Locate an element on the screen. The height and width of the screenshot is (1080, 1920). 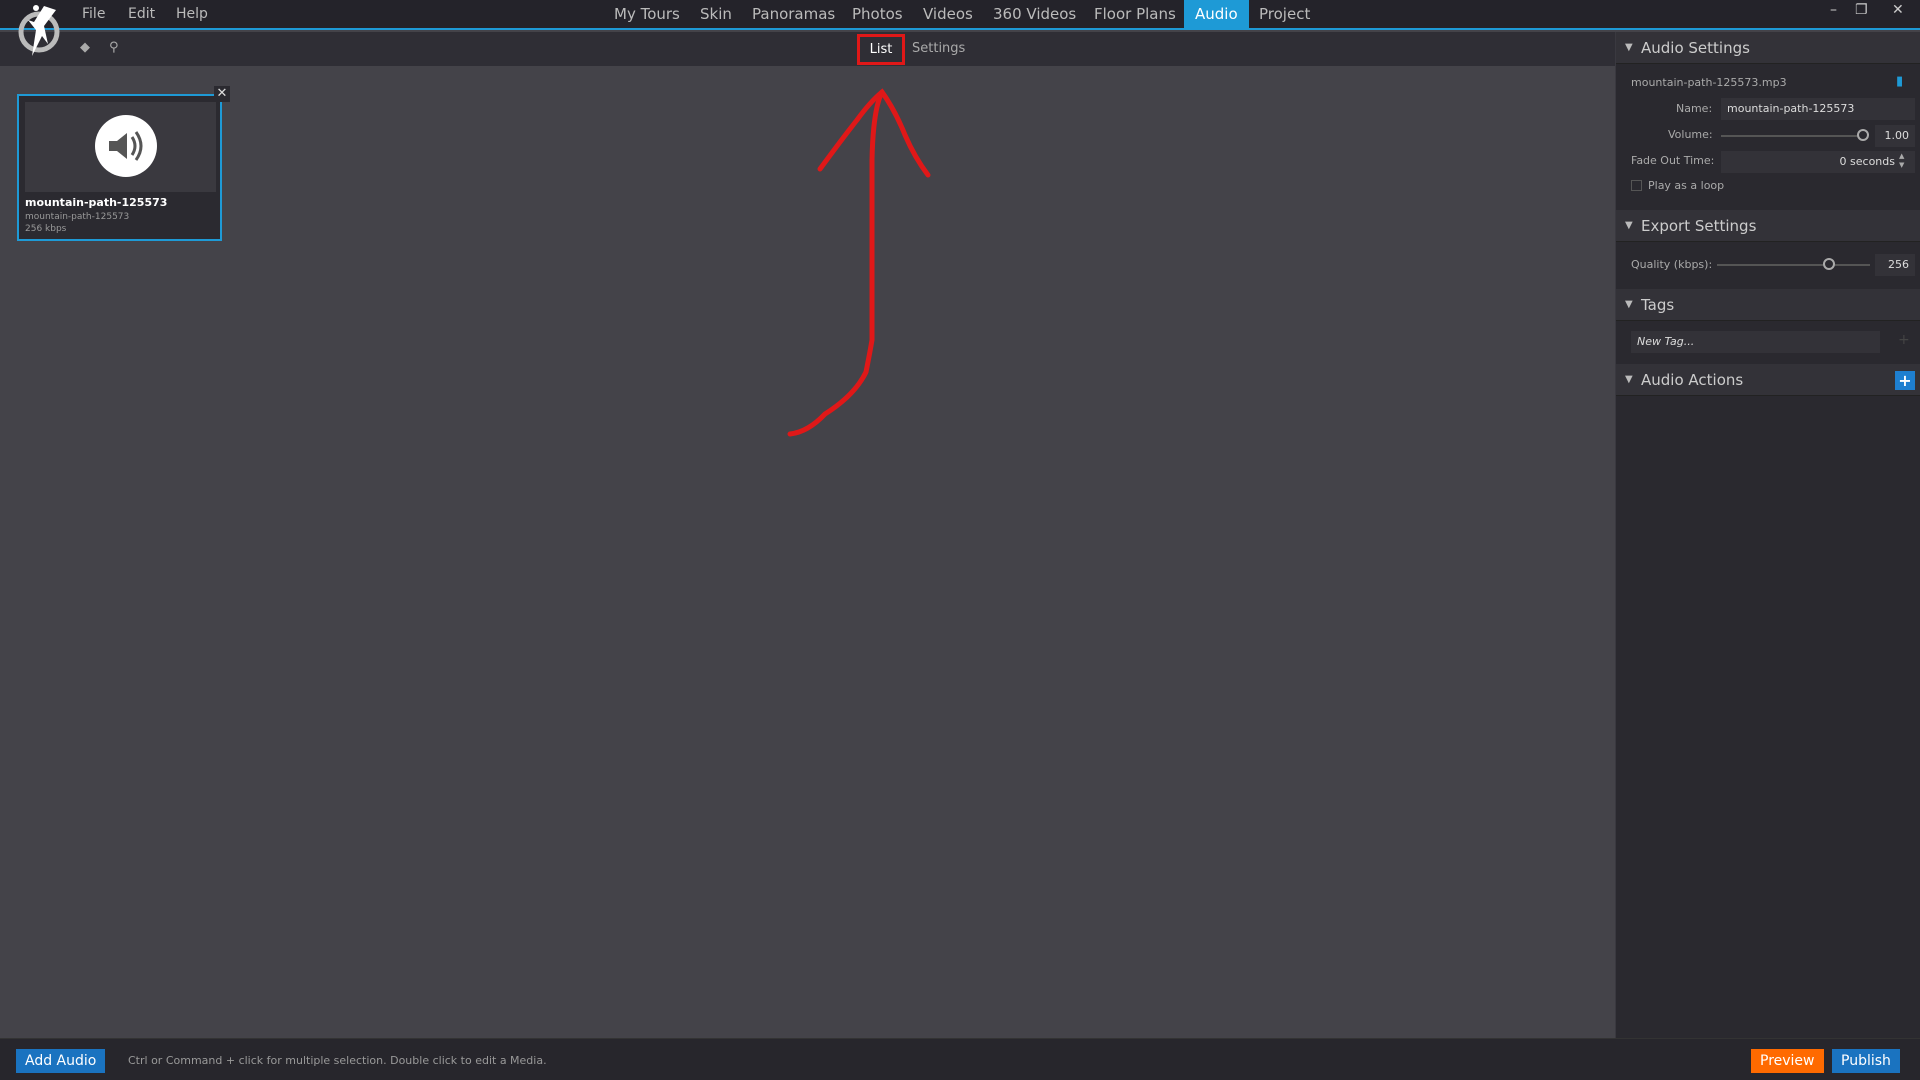
name-label: Name: is located at coordinates (1694, 108).